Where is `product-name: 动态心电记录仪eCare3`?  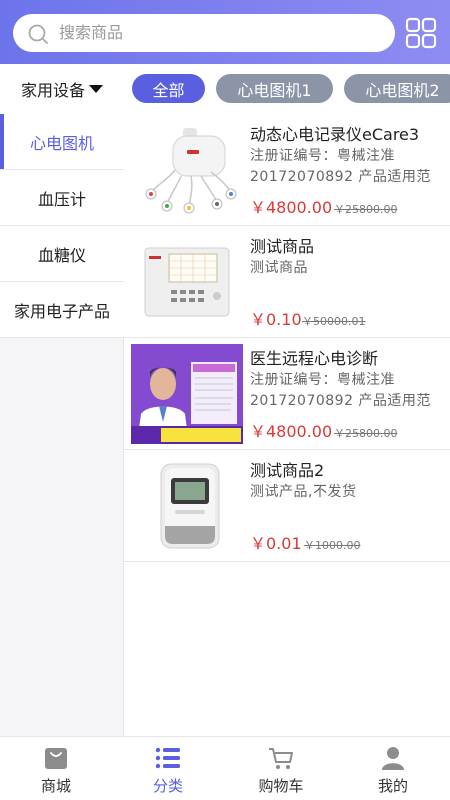 product-name: 动态心电记录仪eCare3 is located at coordinates (335, 134).